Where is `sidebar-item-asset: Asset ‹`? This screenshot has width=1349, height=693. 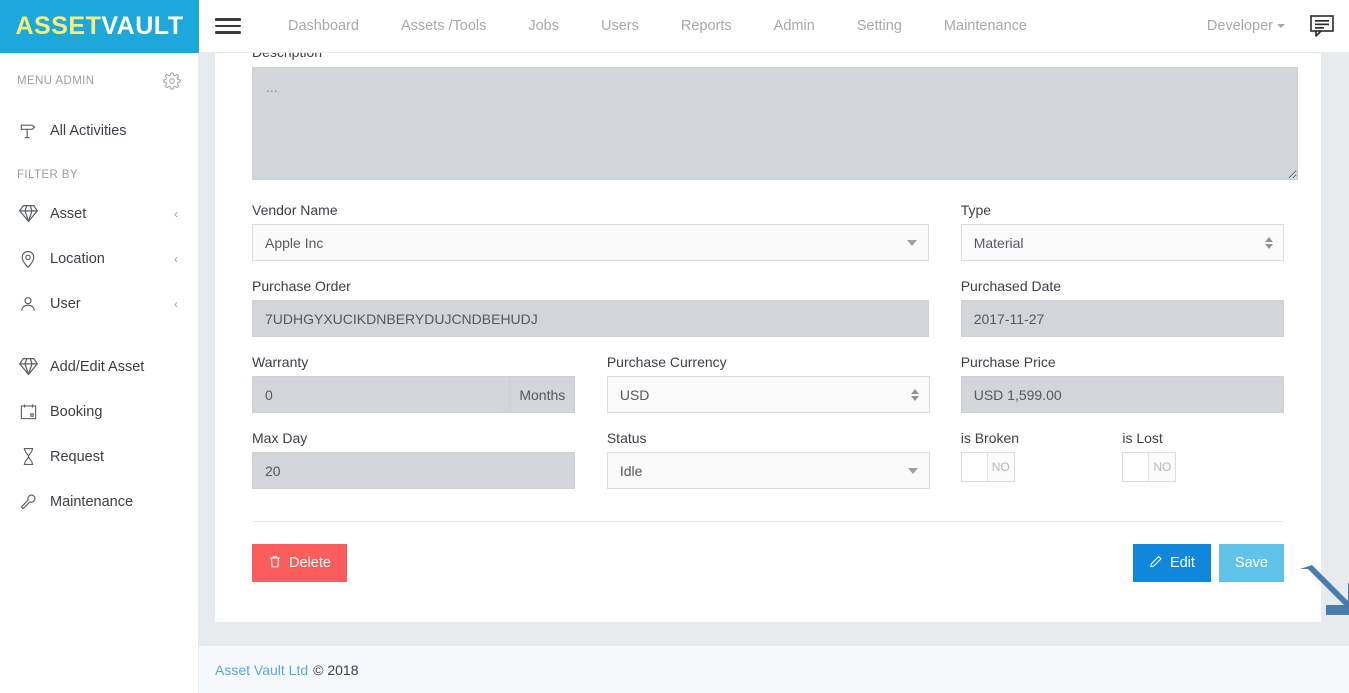 sidebar-item-asset: Asset ‹ is located at coordinates (99, 213).